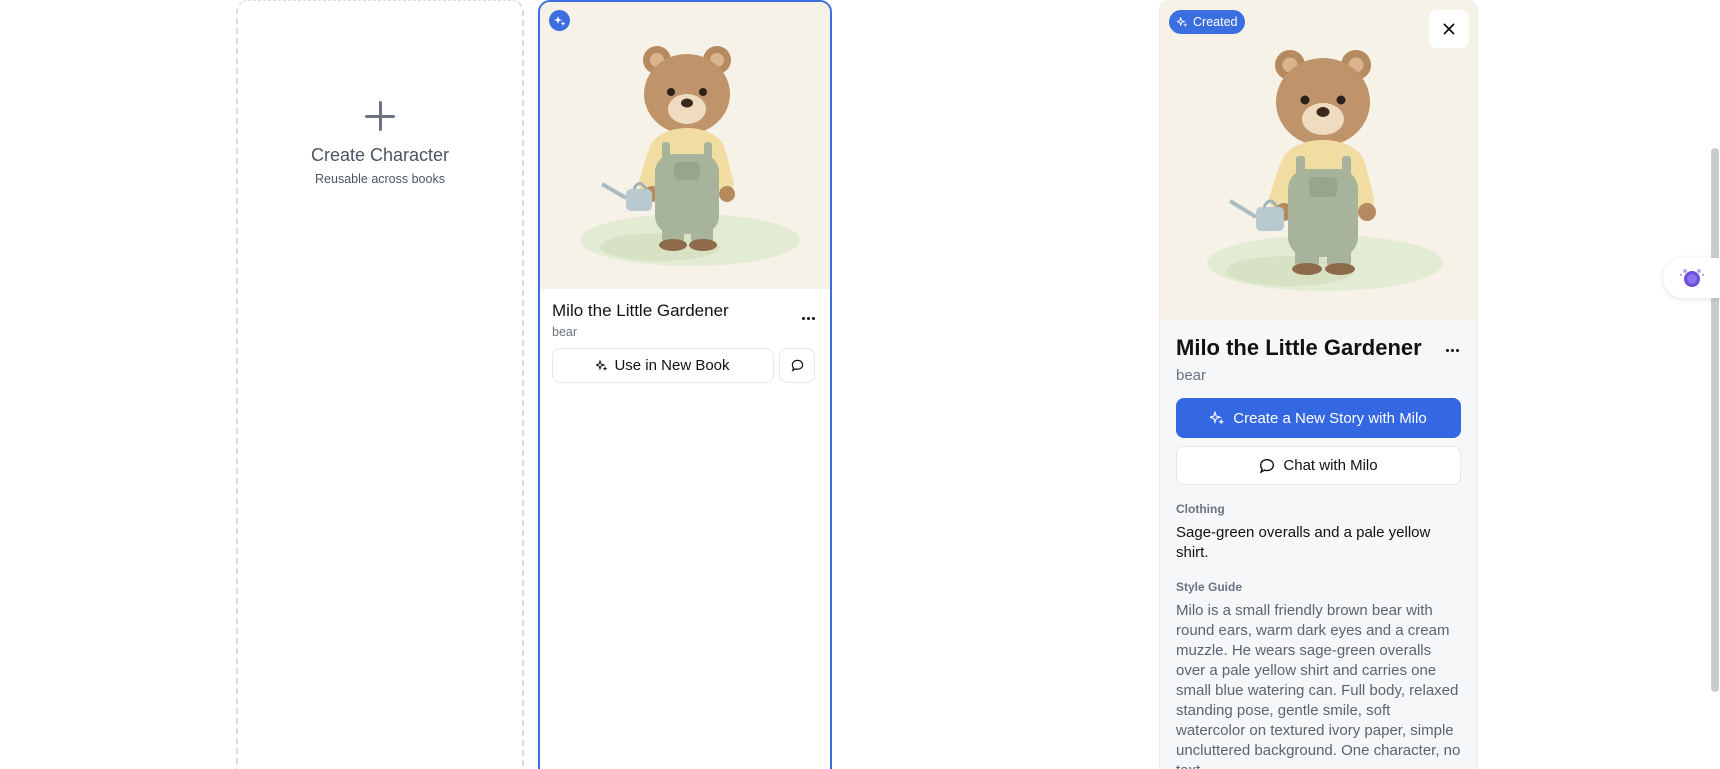 Image resolution: width=1720 pixels, height=769 pixels. Describe the element at coordinates (380, 143) in the screenshot. I see `create-character-content: Create Character Reusable across books` at that location.